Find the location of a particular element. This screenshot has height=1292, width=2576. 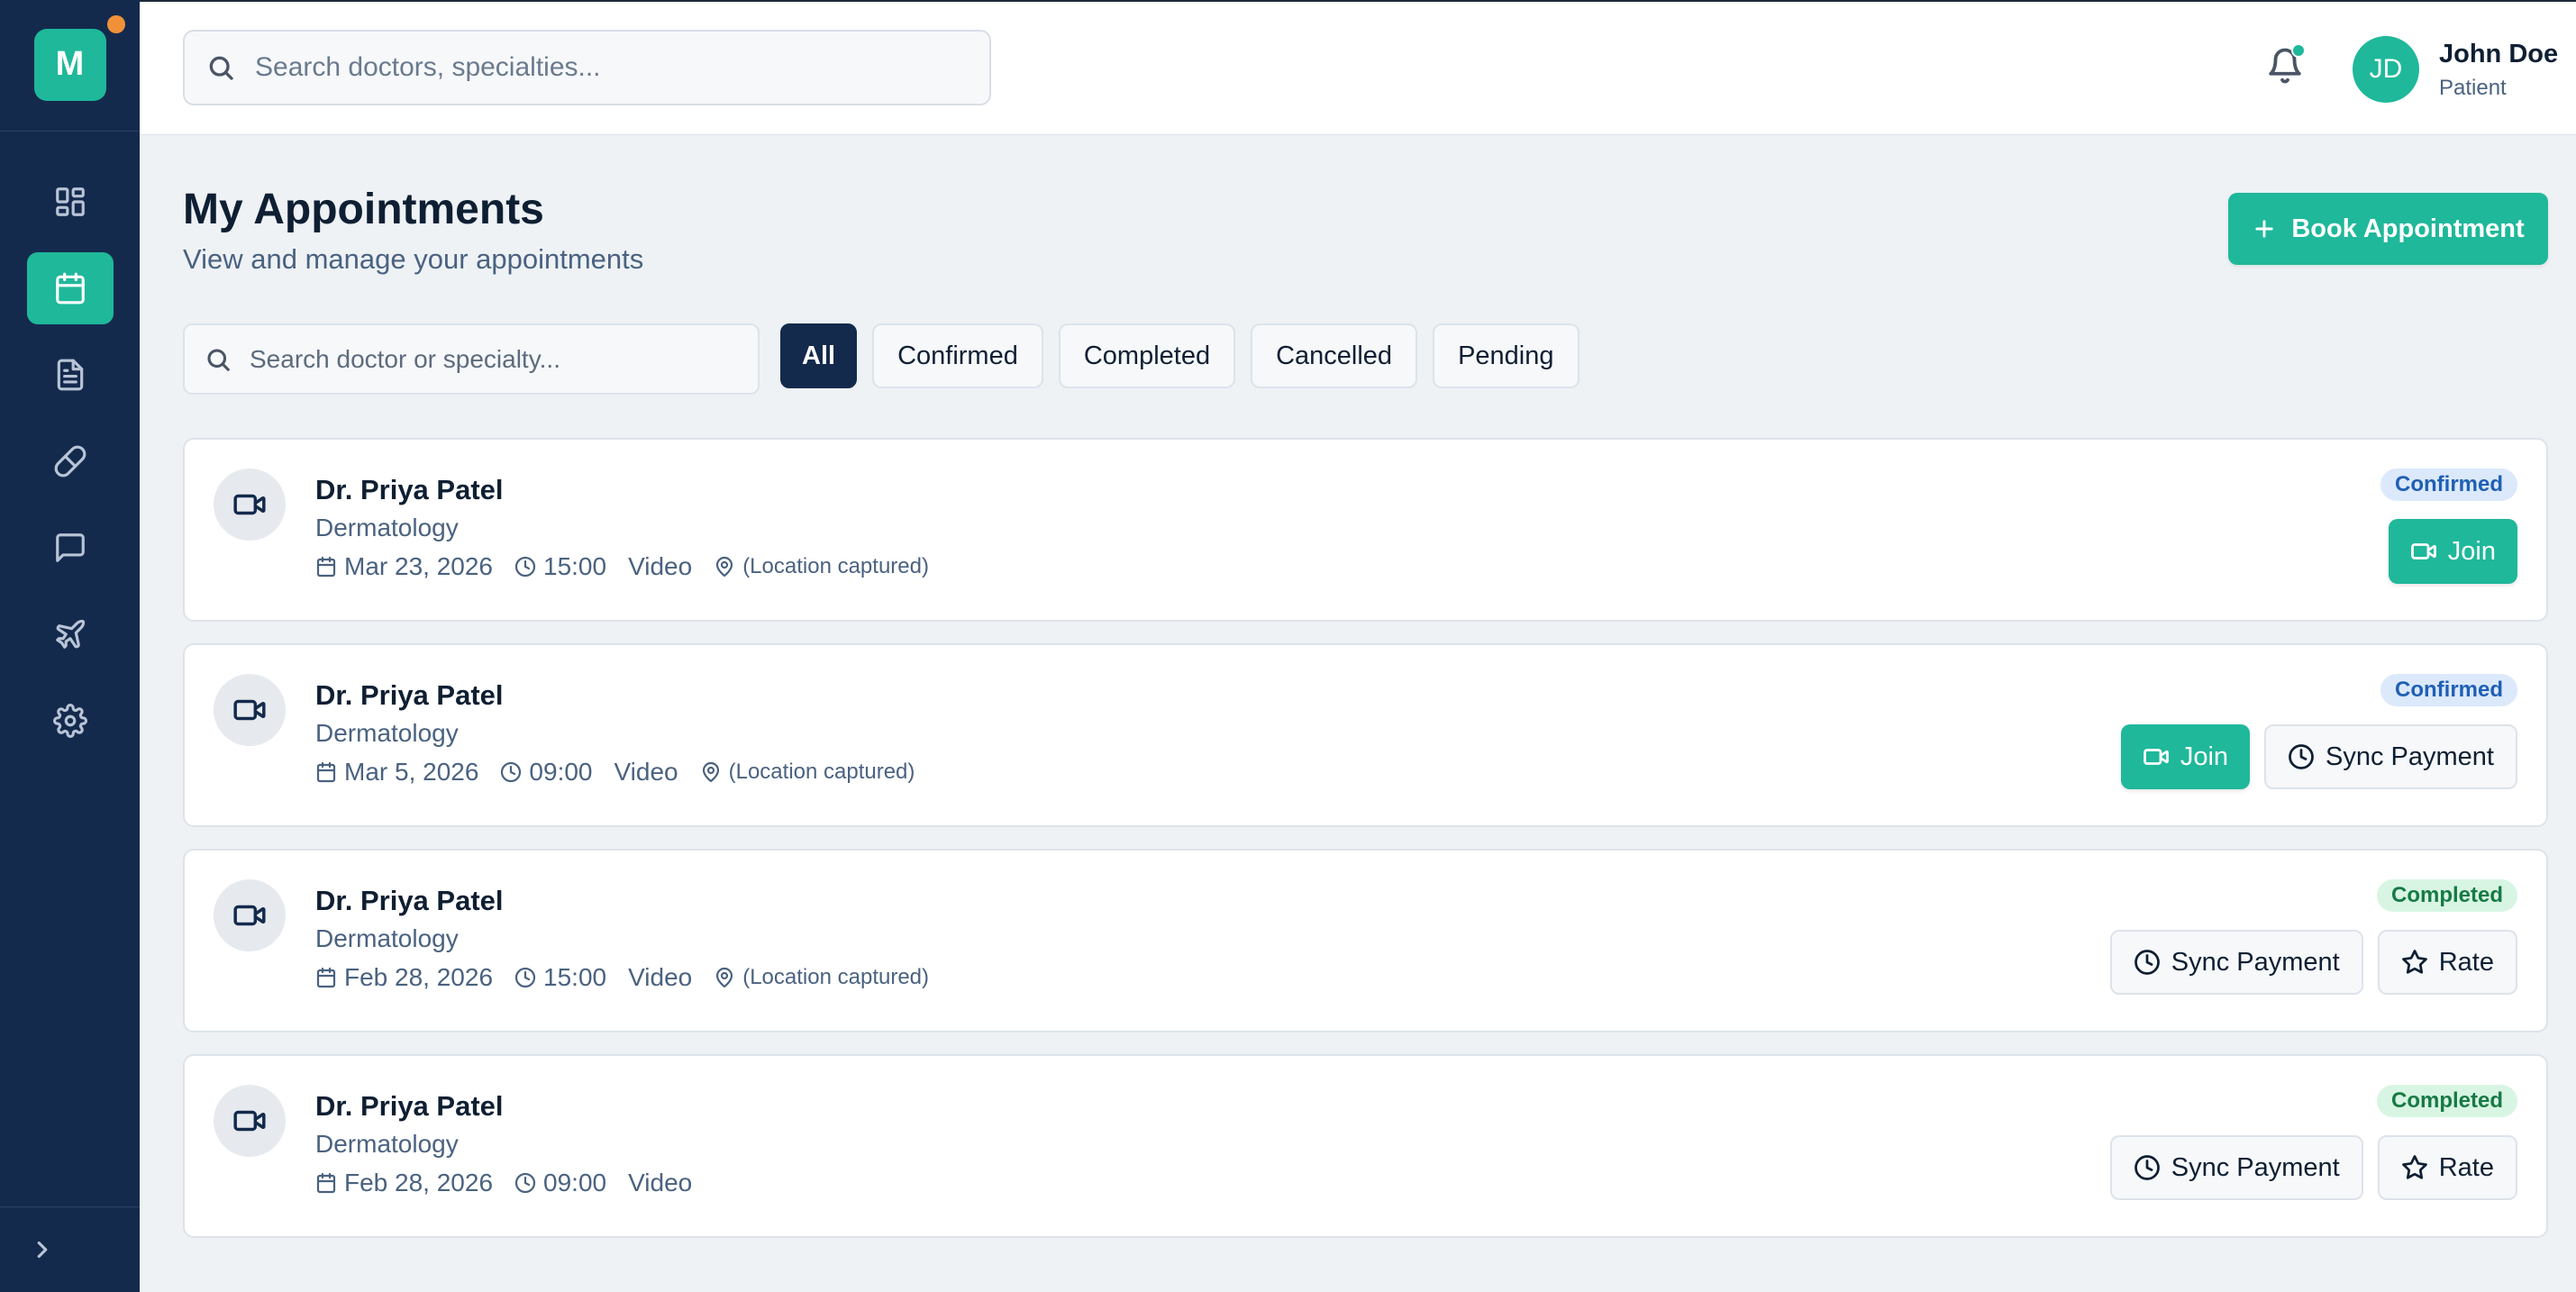

card-actions: Join Sync Payment is located at coordinates (2318, 756).